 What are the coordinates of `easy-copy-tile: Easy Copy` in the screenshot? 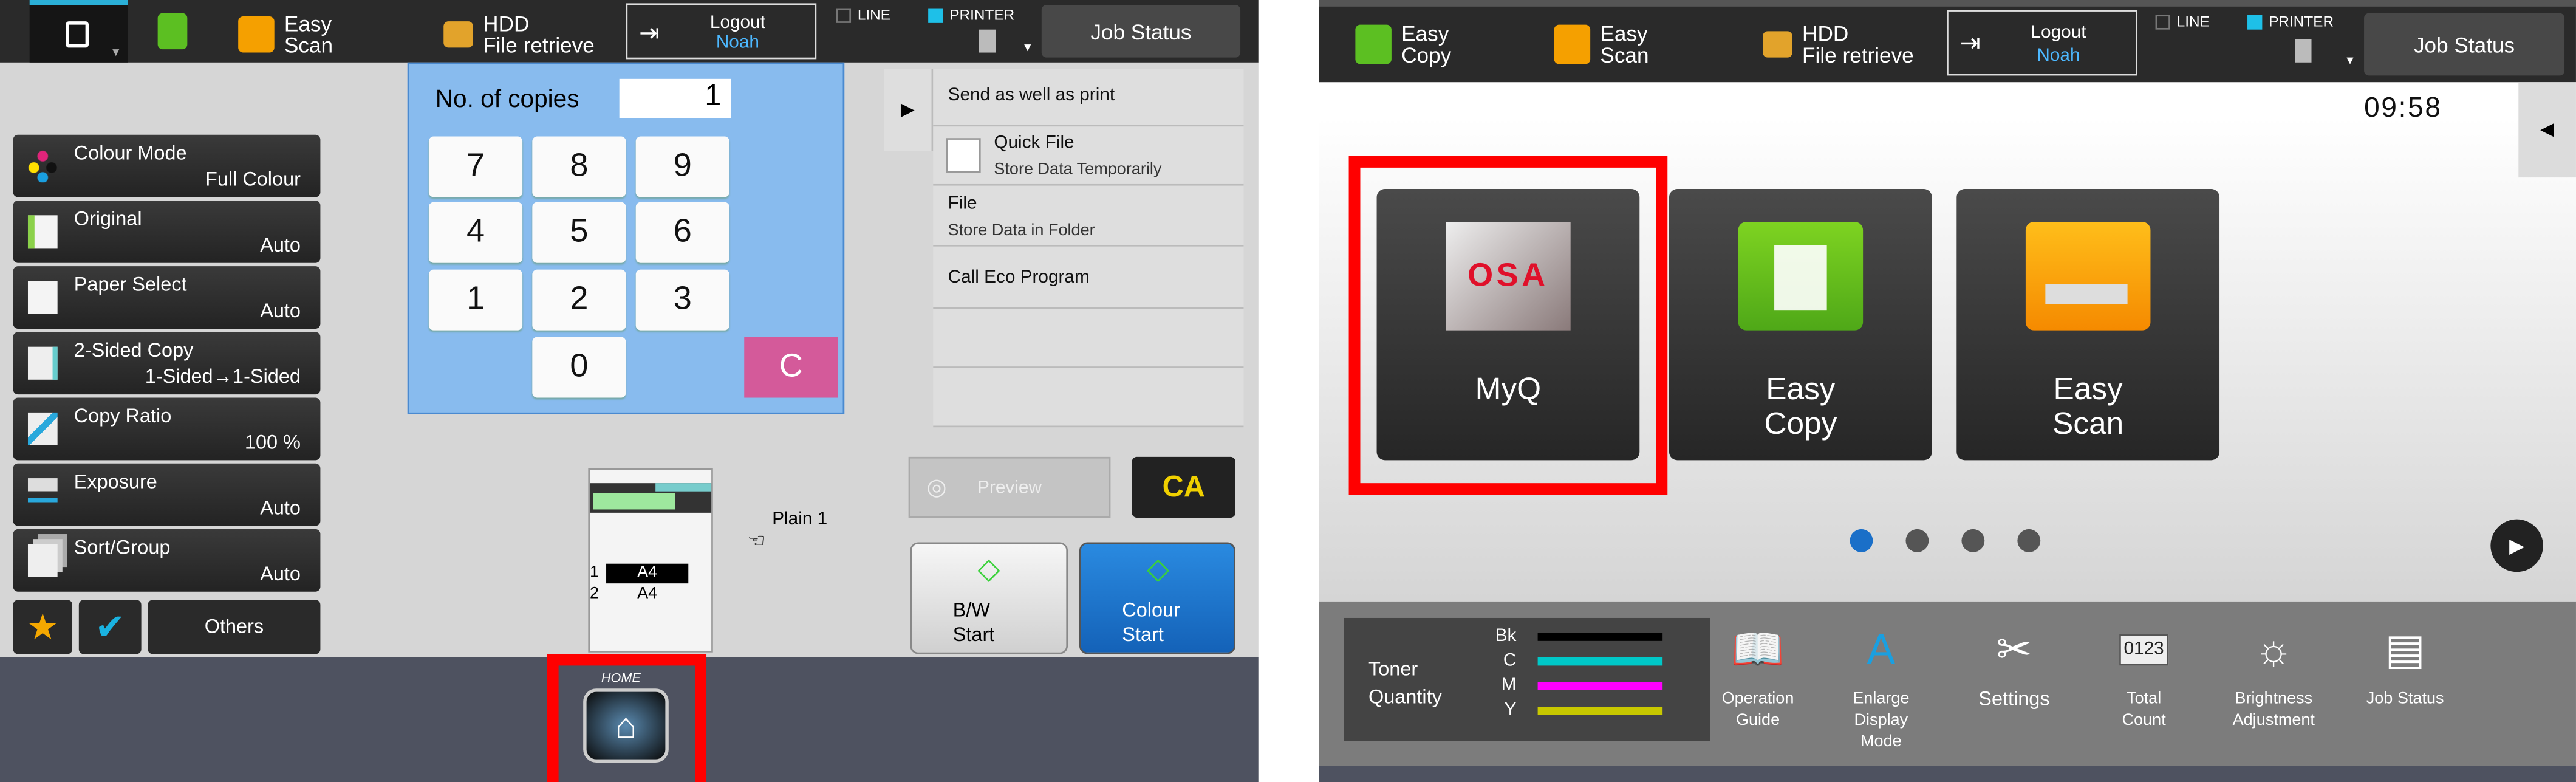 It's located at (1800, 325).